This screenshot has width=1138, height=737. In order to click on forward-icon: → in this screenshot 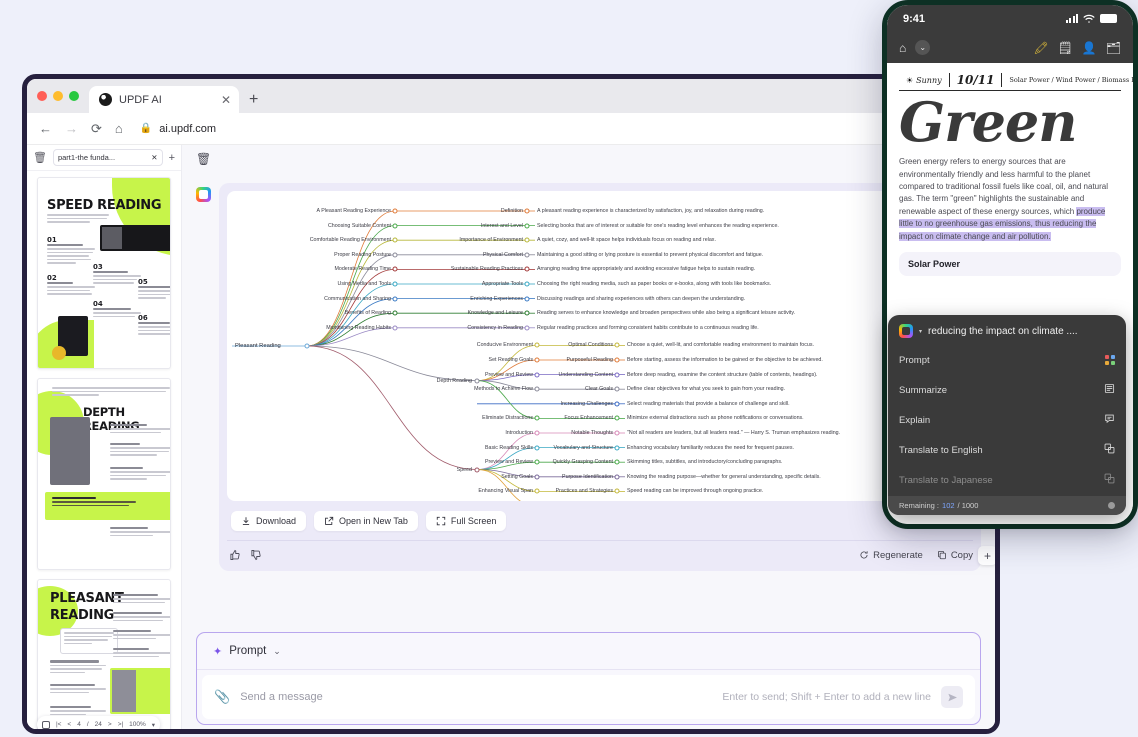, I will do `click(71, 128)`.